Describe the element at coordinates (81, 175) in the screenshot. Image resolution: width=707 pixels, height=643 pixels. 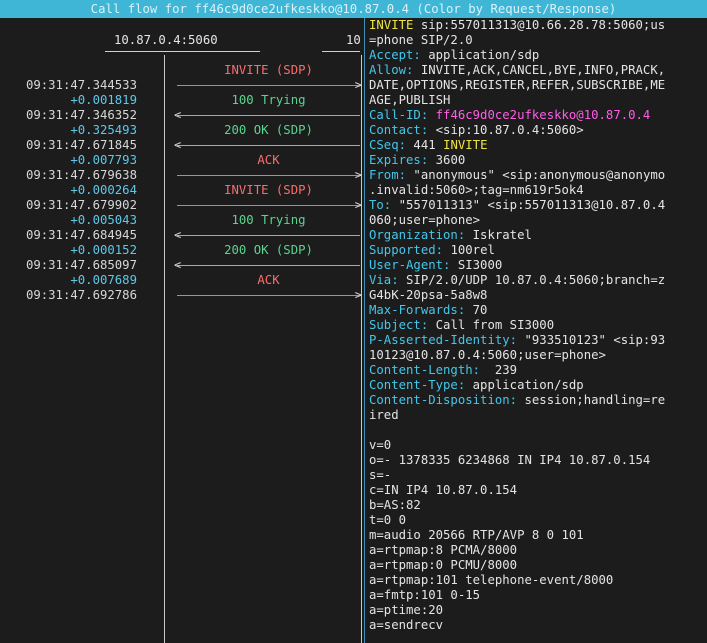
I see `timestamp-absolute: 09:31:47.679638` at that location.